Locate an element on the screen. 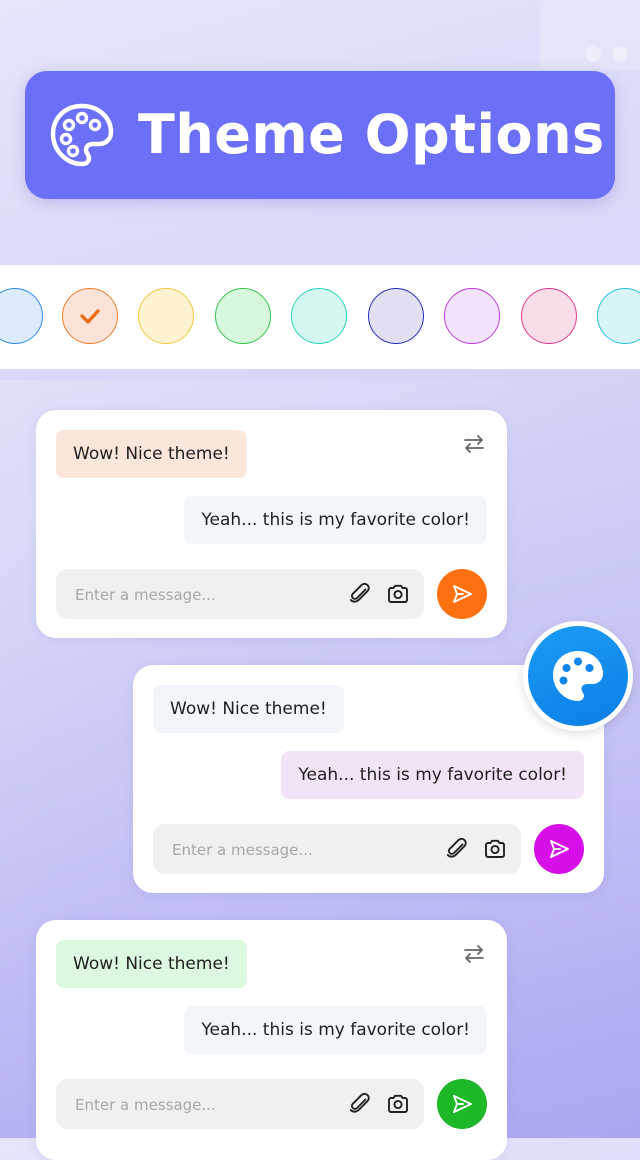 The image size is (640, 1160). page-title: Theme Options is located at coordinates (371, 134).